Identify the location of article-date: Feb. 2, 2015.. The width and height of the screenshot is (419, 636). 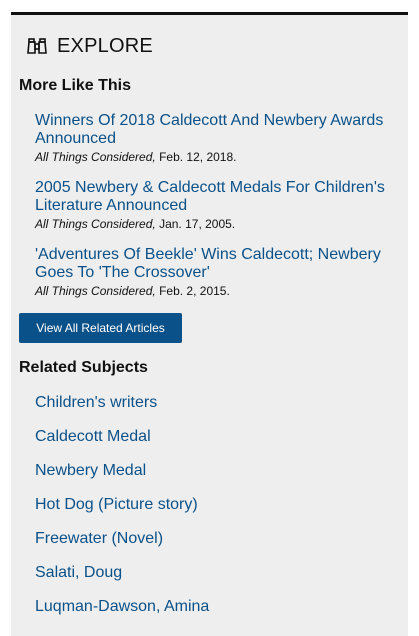
(194, 291).